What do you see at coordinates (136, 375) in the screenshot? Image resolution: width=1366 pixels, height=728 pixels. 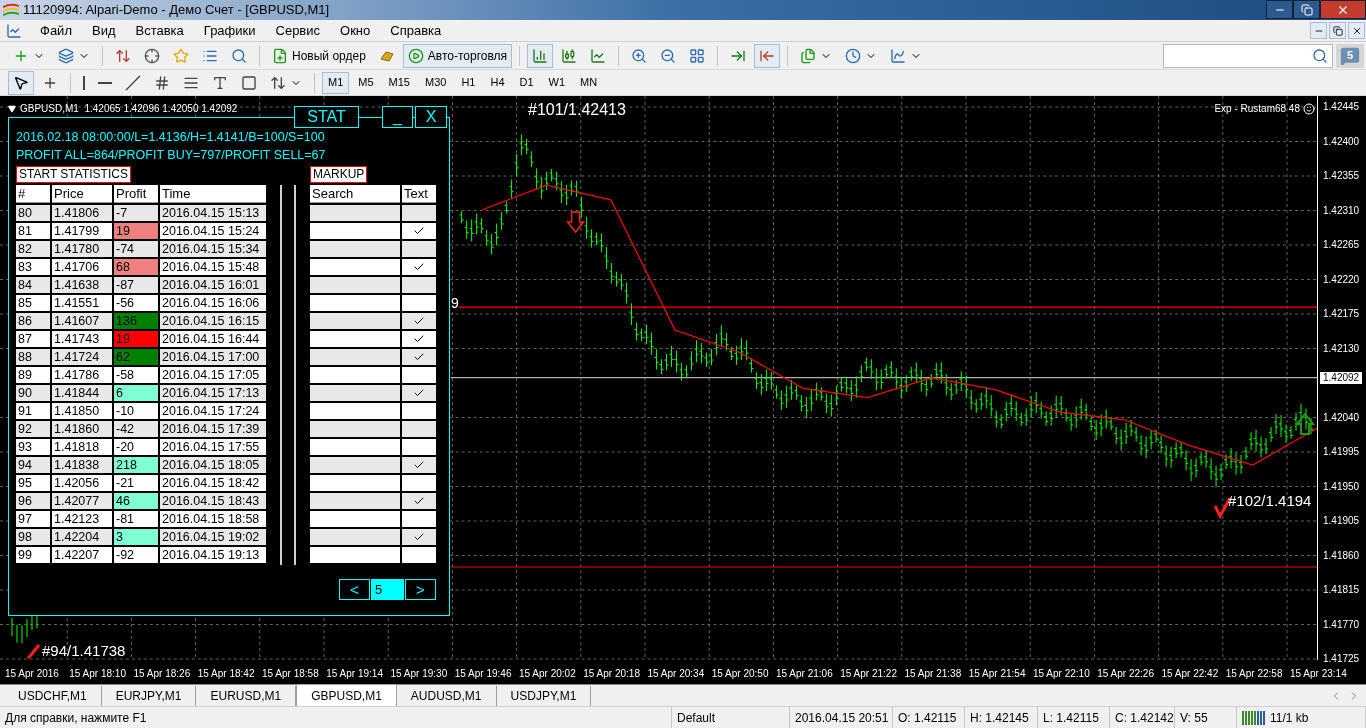 I see `table-cell: -58` at bounding box center [136, 375].